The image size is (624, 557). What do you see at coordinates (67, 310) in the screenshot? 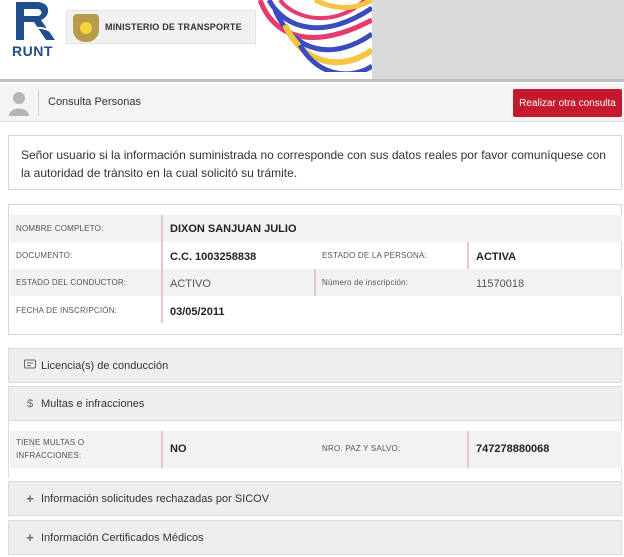
I see `registration-date-label: FECHA DE INSCRIPCIÓN:` at bounding box center [67, 310].